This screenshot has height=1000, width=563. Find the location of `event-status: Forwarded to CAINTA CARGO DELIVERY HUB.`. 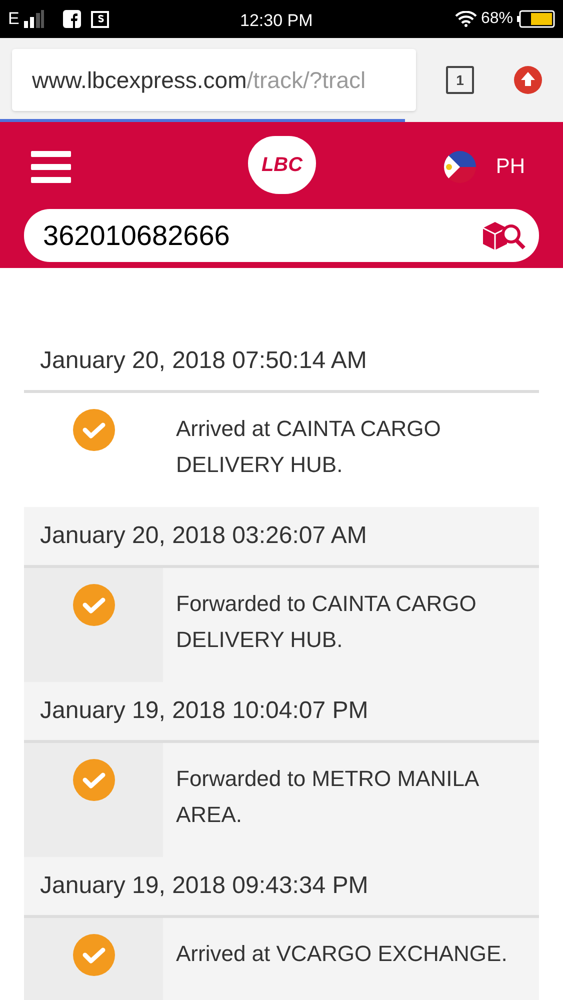

event-status: Forwarded to CAINTA CARGO DELIVERY HUB. is located at coordinates (327, 622).